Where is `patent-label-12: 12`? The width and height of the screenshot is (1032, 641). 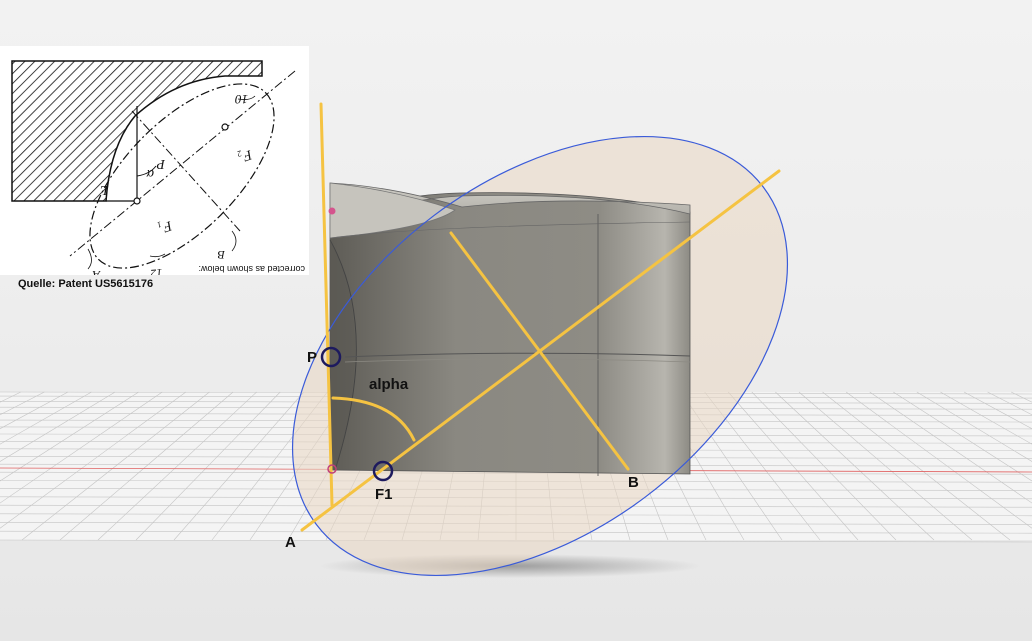
patent-label-12: 12 is located at coordinates (156, 270).